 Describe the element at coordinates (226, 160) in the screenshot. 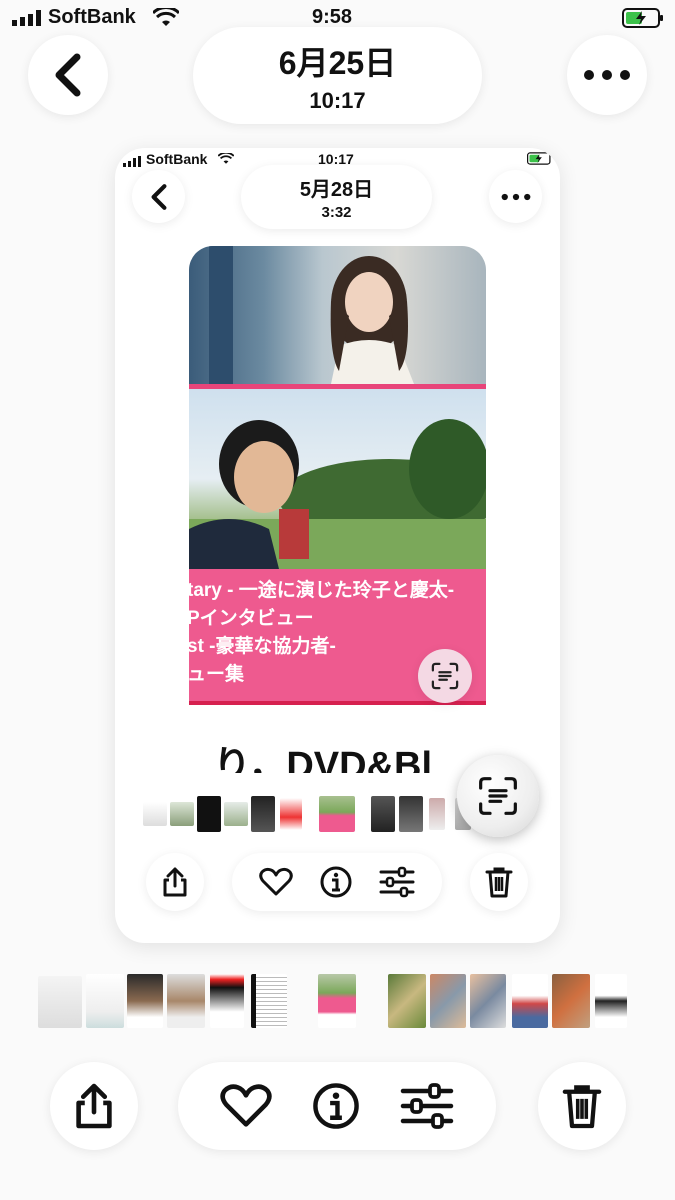

I see `inner-wifi-icon` at that location.